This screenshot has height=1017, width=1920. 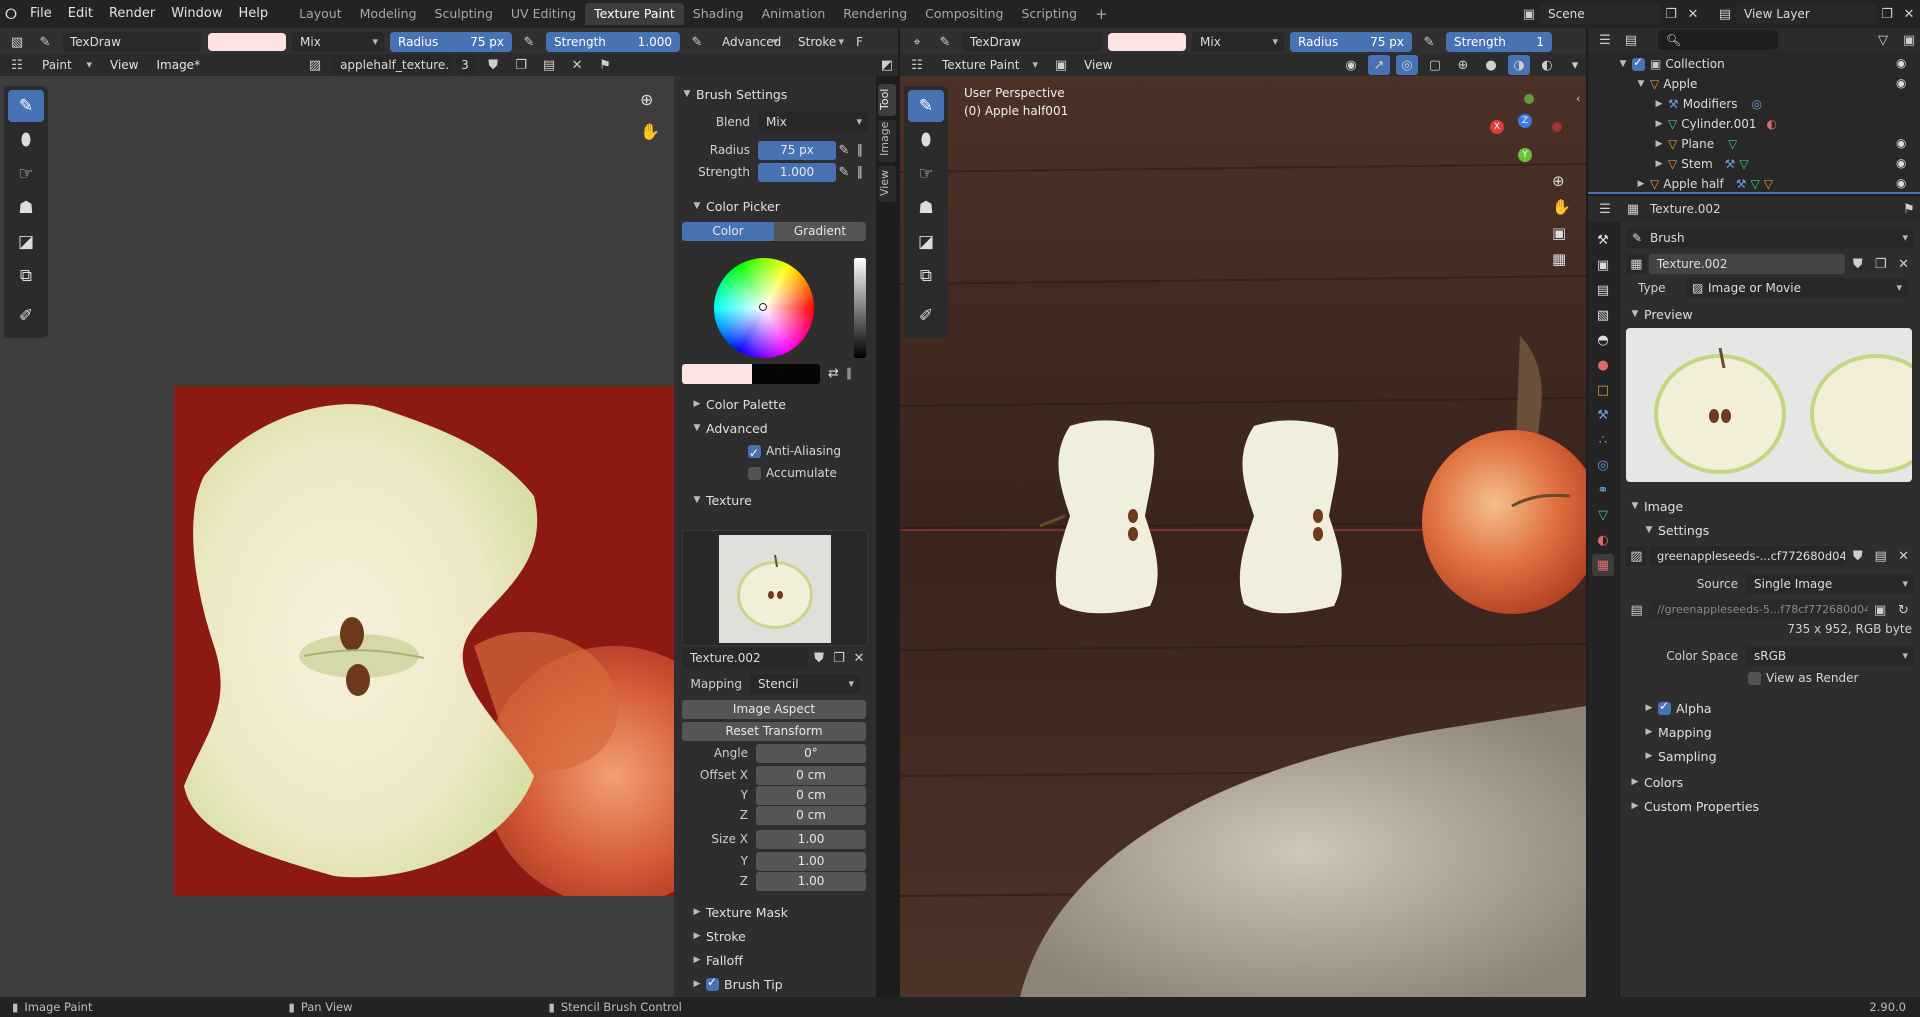 I want to click on tab-layout: Layout, so click(x=320, y=14).